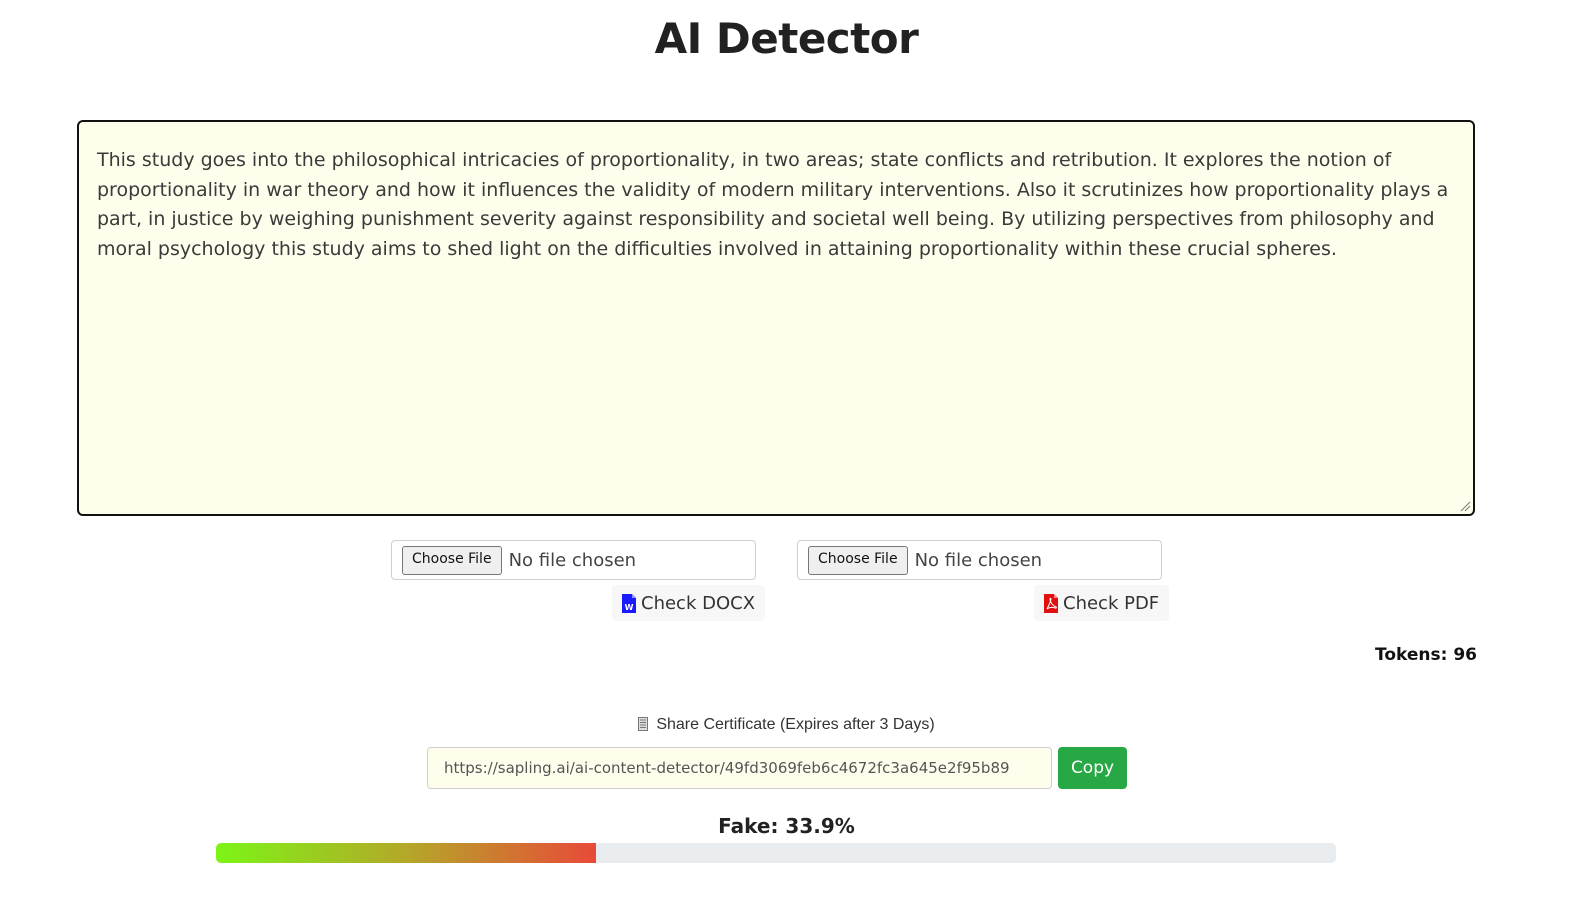  I want to click on docx-file-status: No file chosen, so click(572, 560).